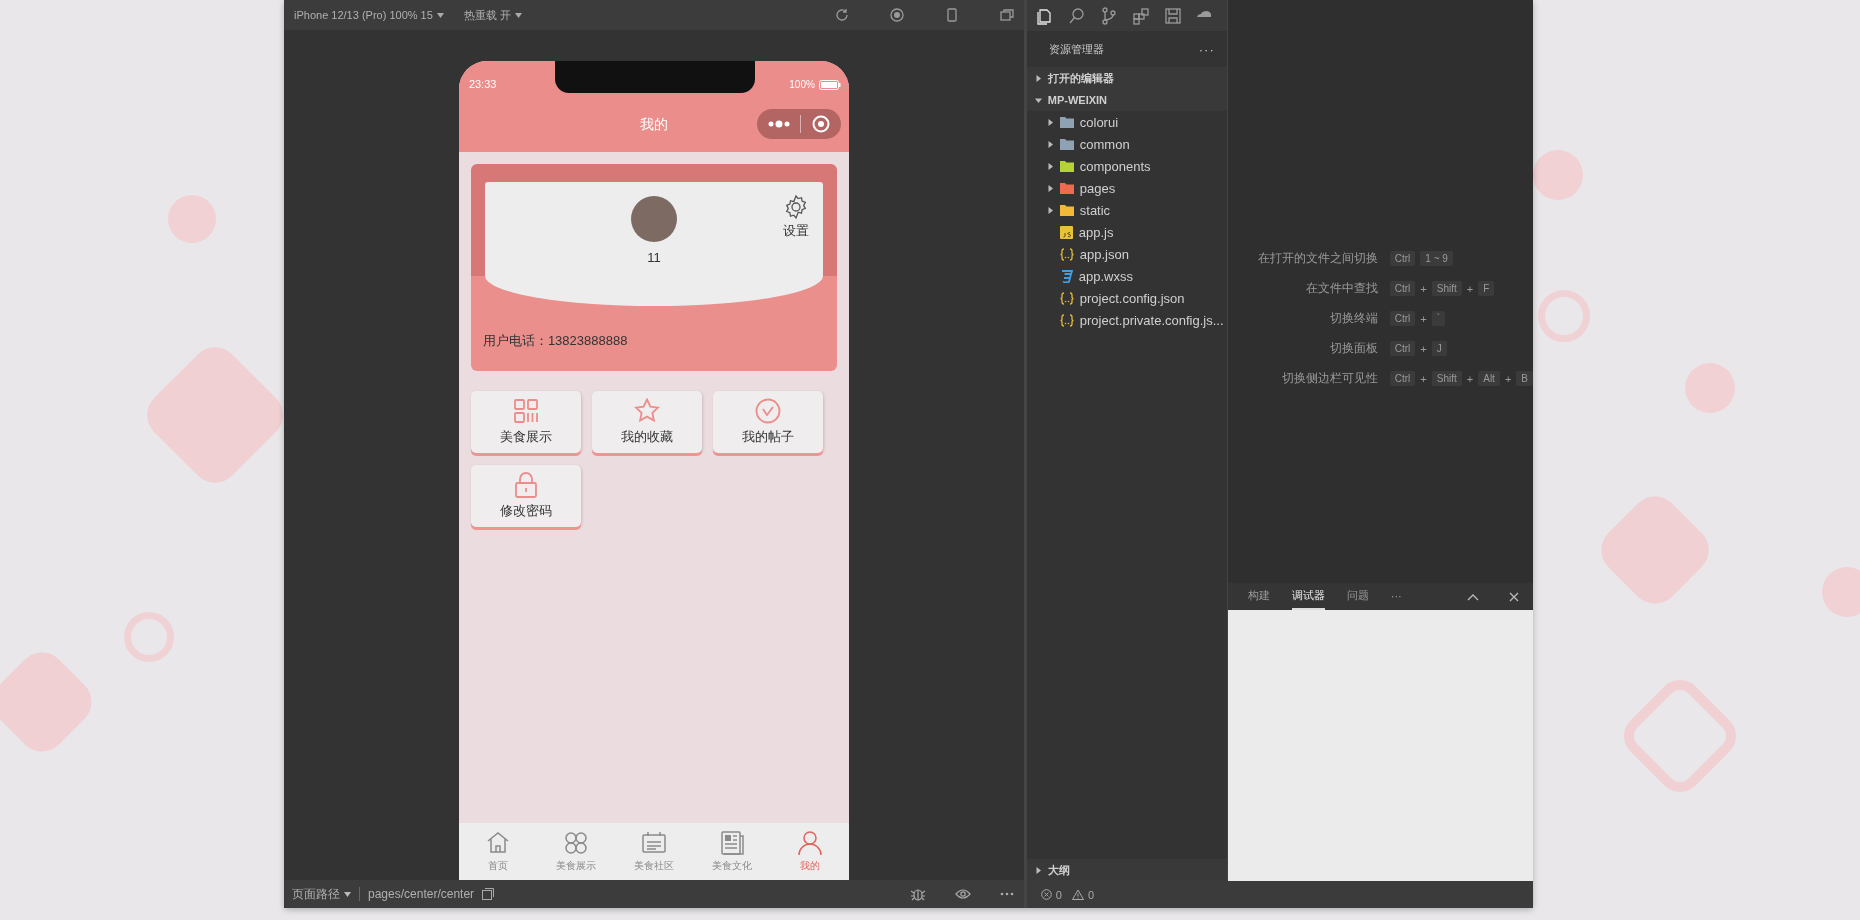 The height and width of the screenshot is (920, 1860). I want to click on shortcut-label: 切换终端, so click(1353, 318).